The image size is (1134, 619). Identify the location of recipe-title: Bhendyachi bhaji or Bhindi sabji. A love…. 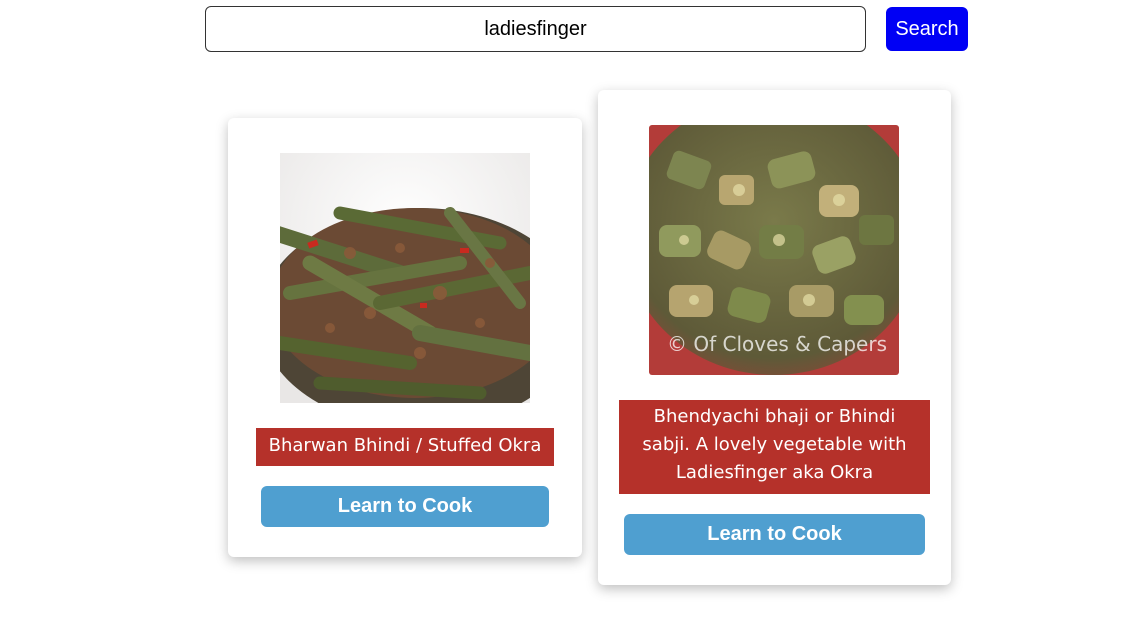
(774, 447).